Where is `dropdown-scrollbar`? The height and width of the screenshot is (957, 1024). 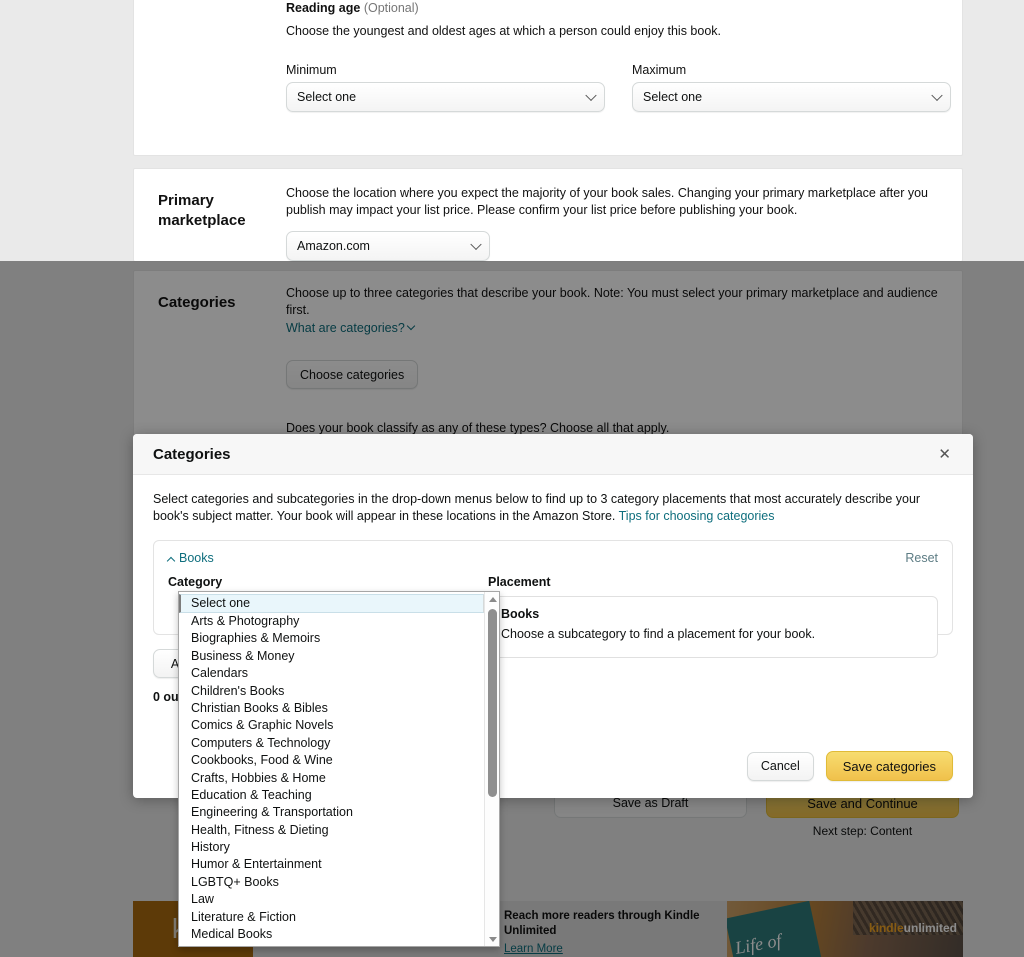 dropdown-scrollbar is located at coordinates (491, 769).